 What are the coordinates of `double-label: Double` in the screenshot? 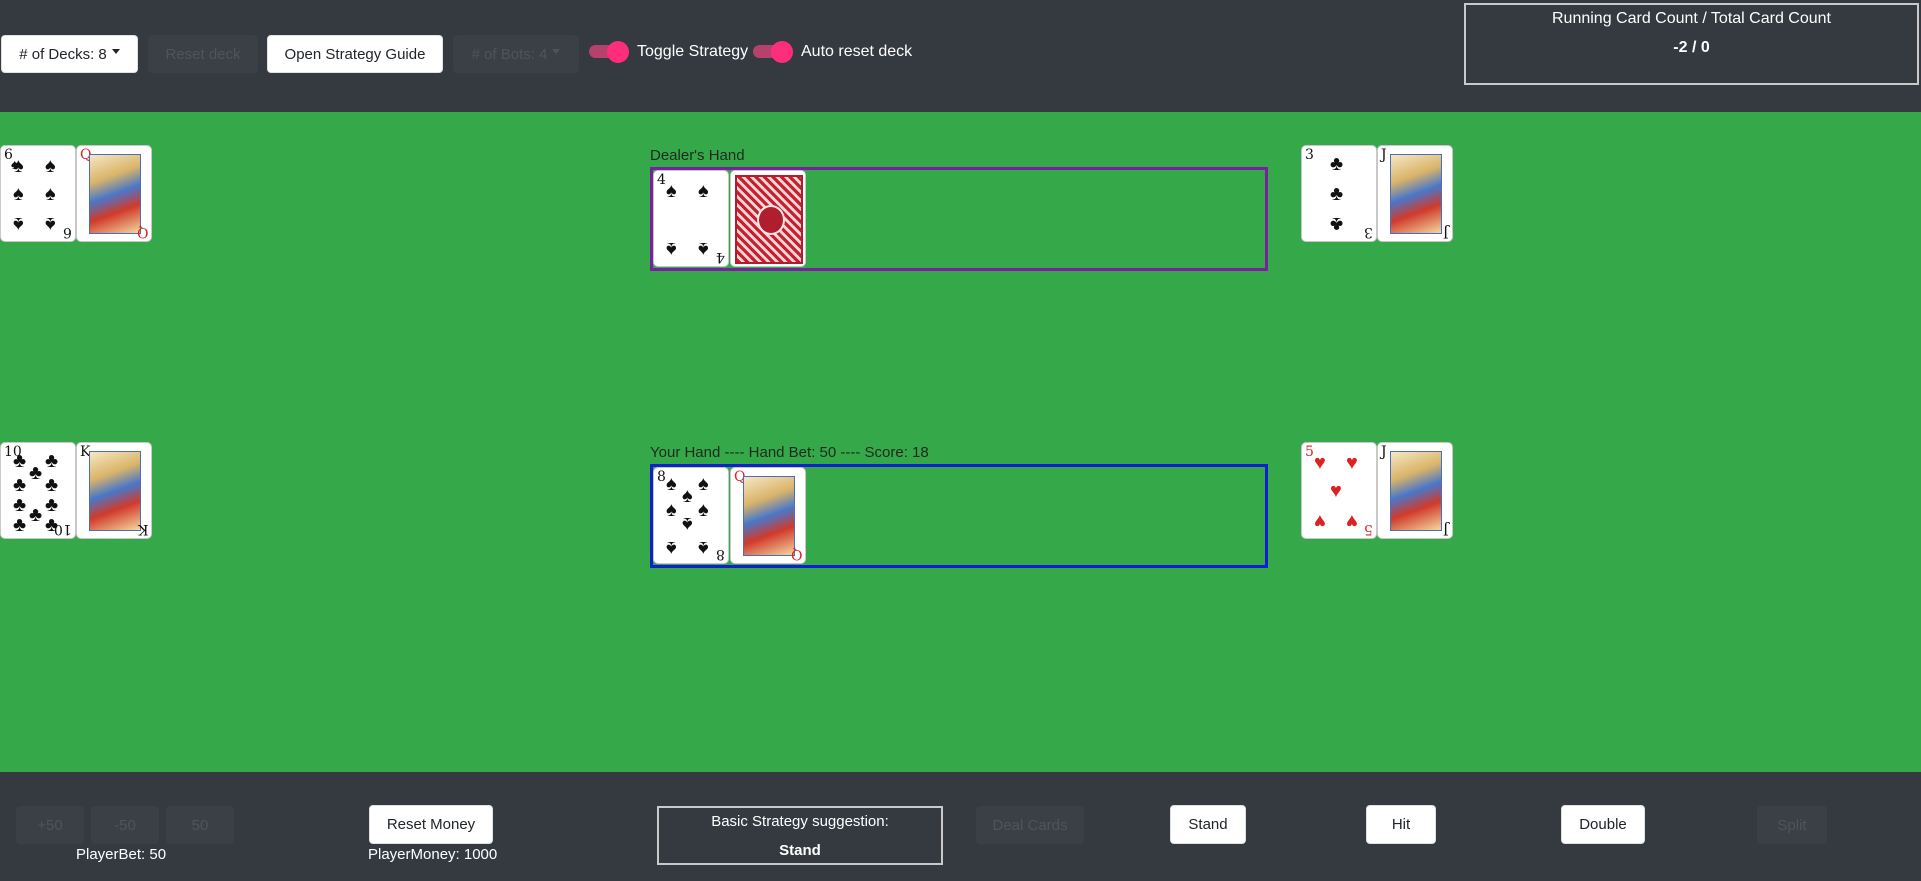 It's located at (1603, 824).